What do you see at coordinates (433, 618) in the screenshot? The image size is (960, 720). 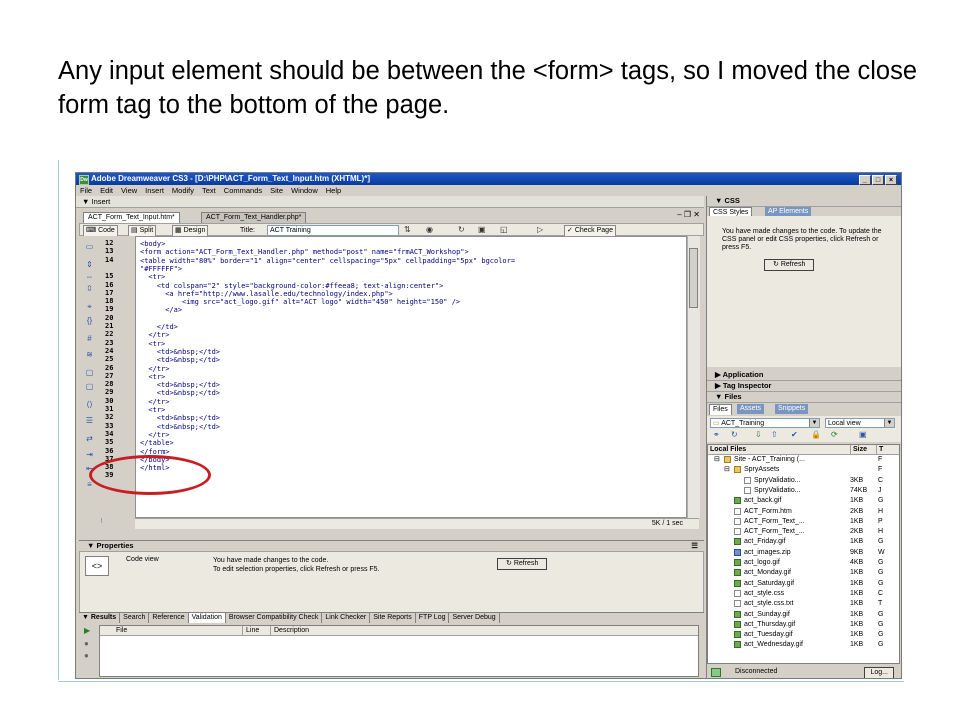 I see `tab-ftp-log: FTP Log` at bounding box center [433, 618].